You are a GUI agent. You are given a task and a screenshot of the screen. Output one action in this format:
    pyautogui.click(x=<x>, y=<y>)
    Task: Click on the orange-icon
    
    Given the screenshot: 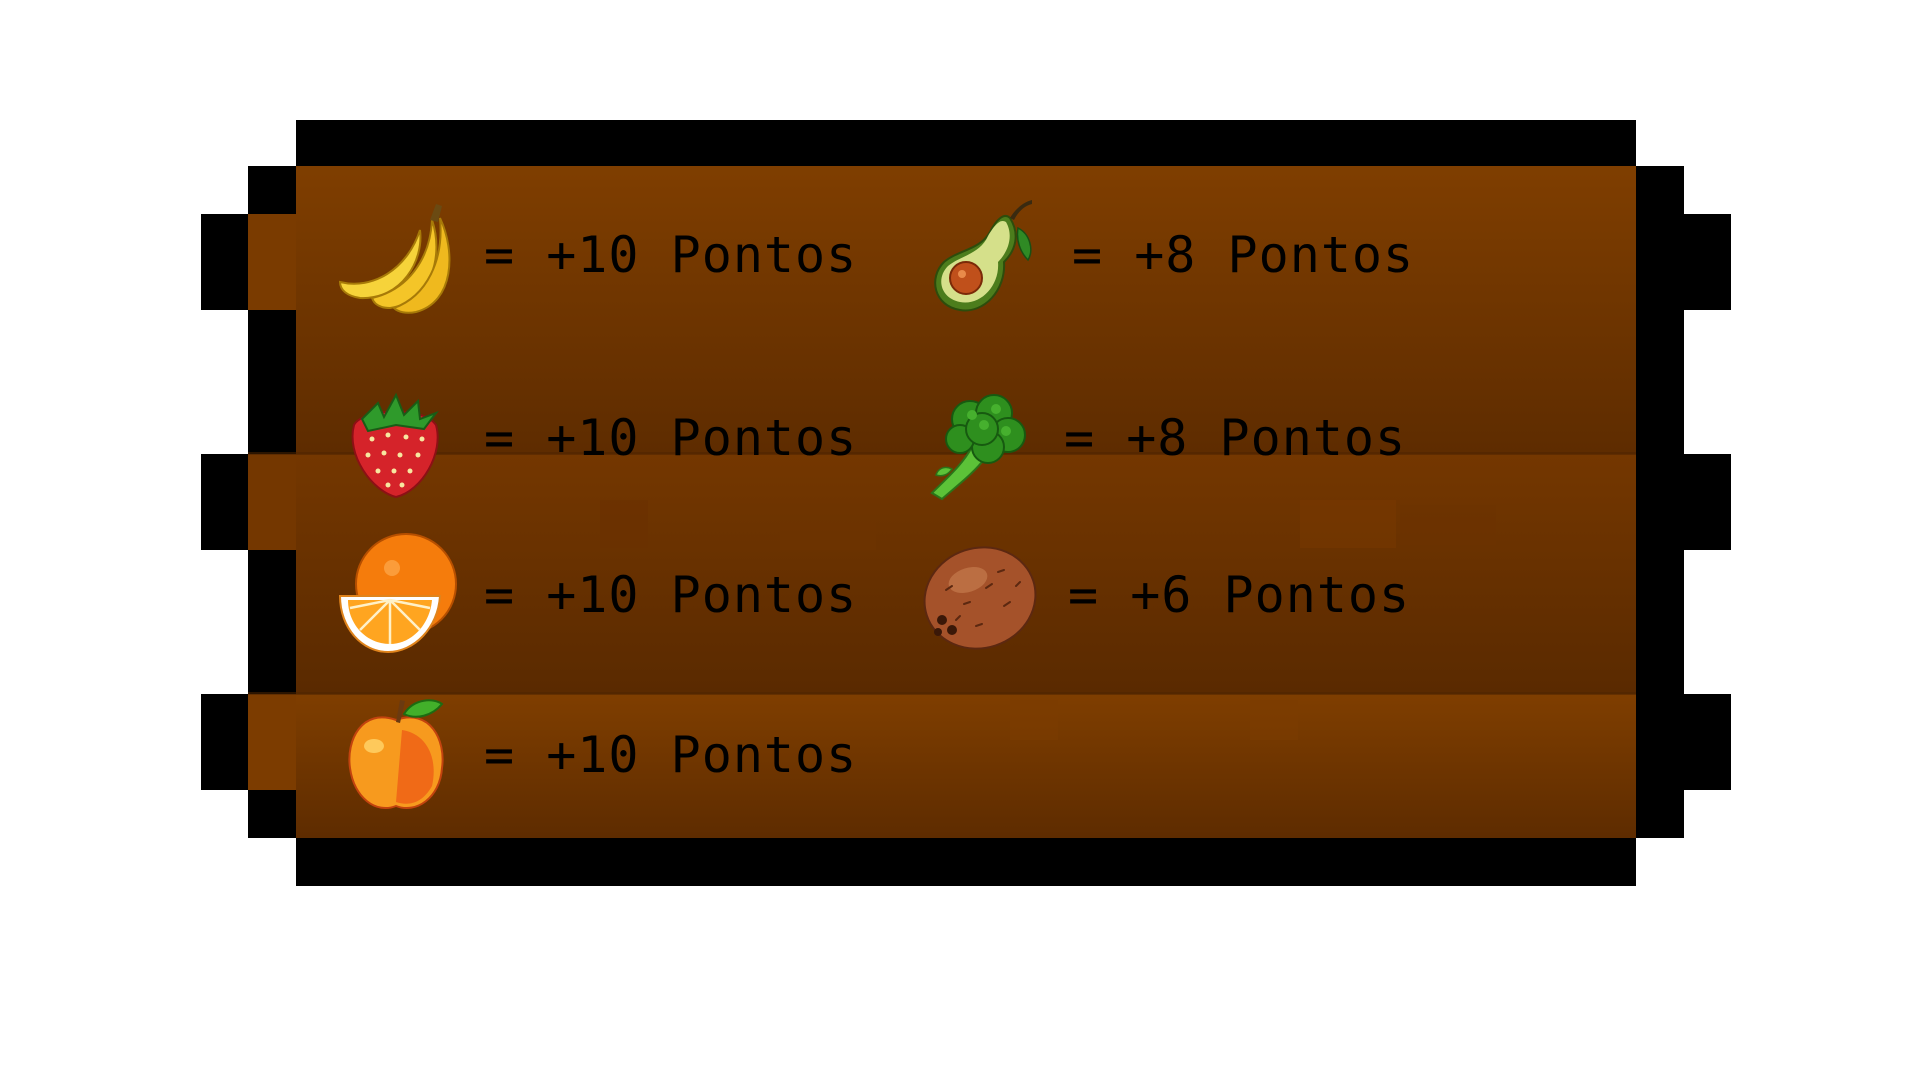 What is the action you would take?
    pyautogui.click(x=397, y=595)
    